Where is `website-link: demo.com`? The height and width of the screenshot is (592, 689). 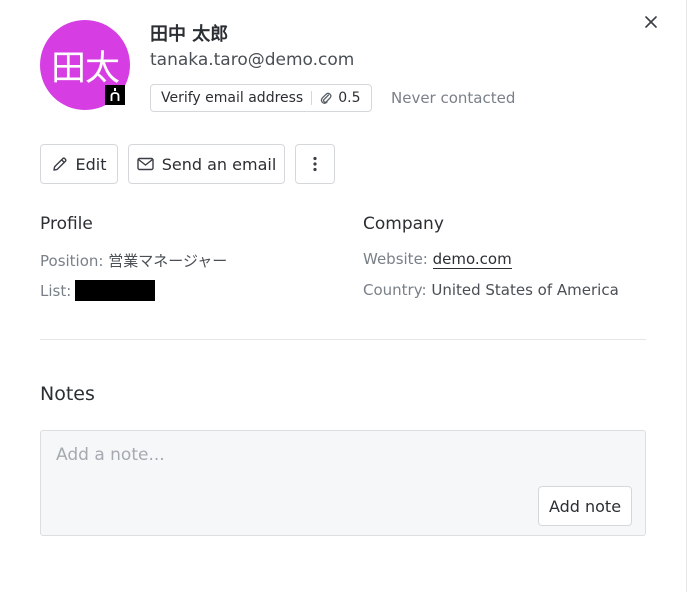
website-link: demo.com is located at coordinates (472, 259).